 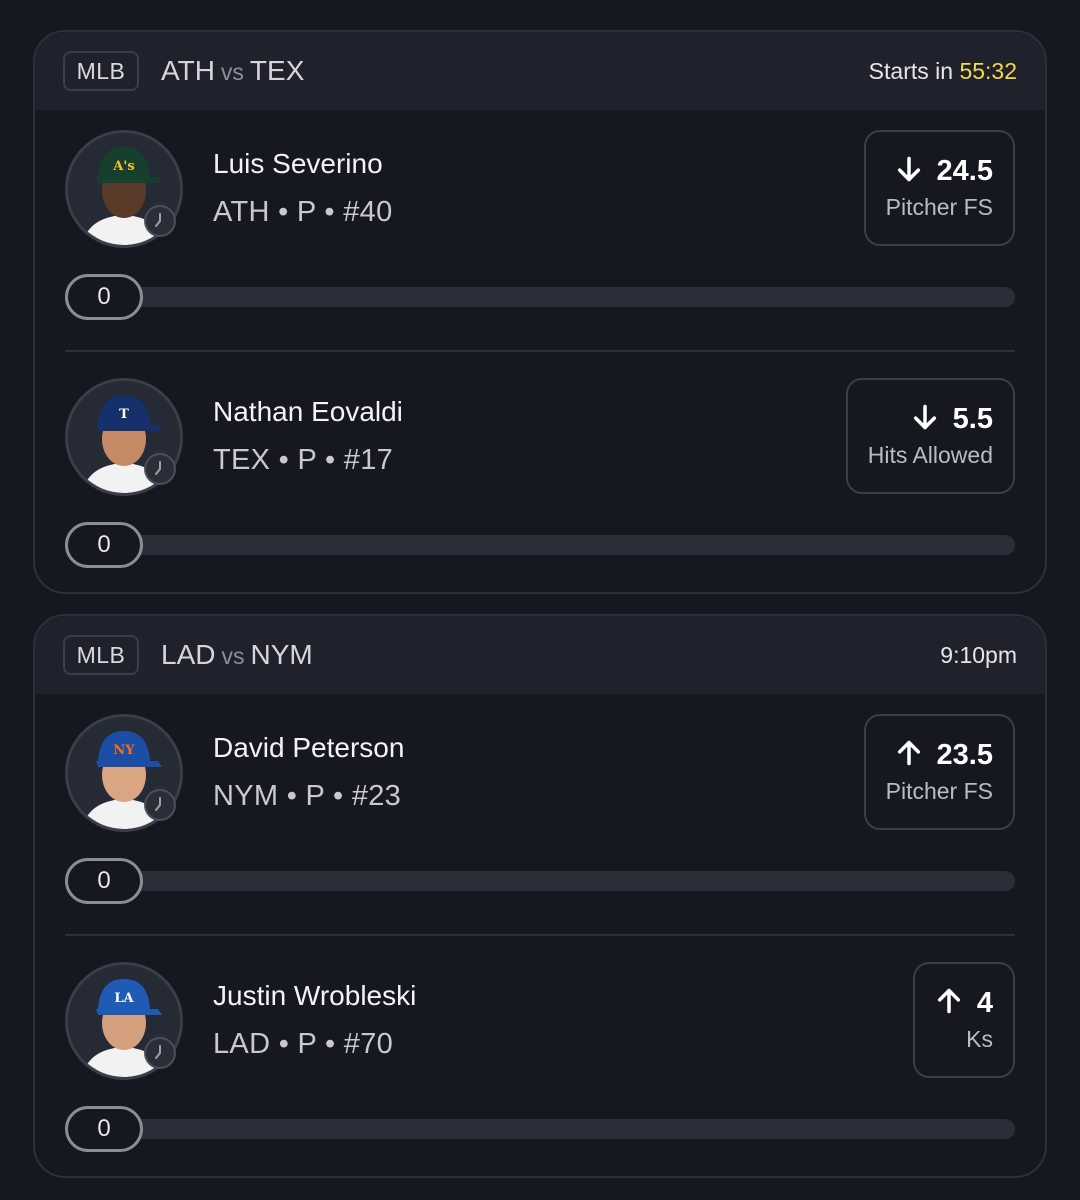 I want to click on home-team: NYM, so click(x=281, y=655).